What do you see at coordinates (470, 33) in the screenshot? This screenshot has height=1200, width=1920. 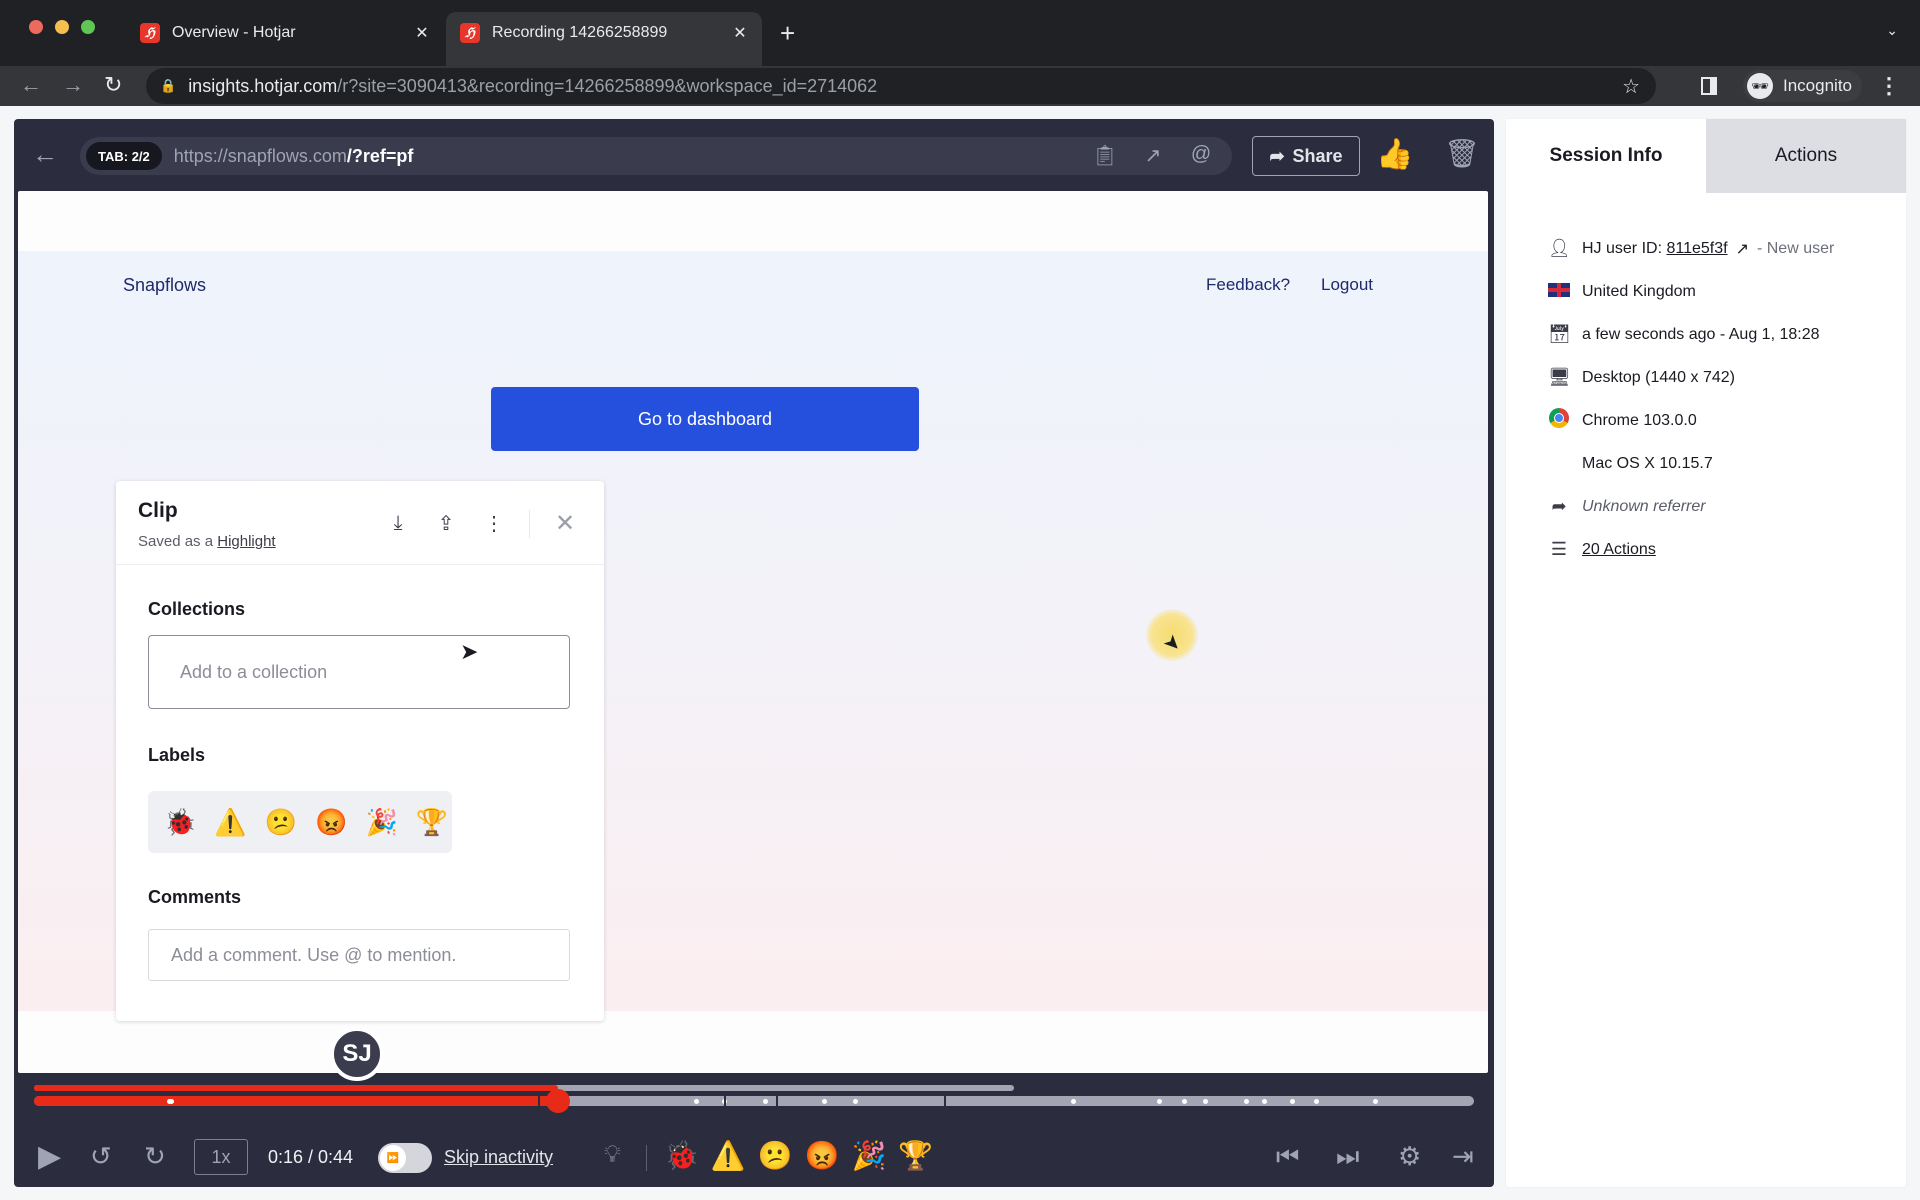 I see `hotjar-icon: ℌ` at bounding box center [470, 33].